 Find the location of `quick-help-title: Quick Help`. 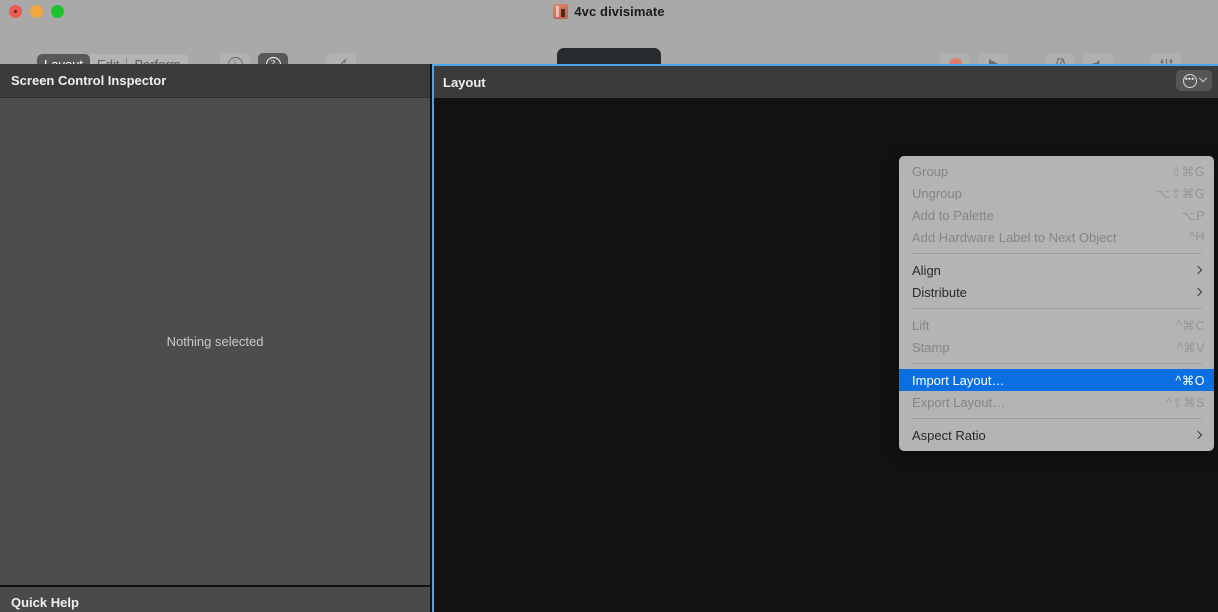

quick-help-title: Quick Help is located at coordinates (45, 602).